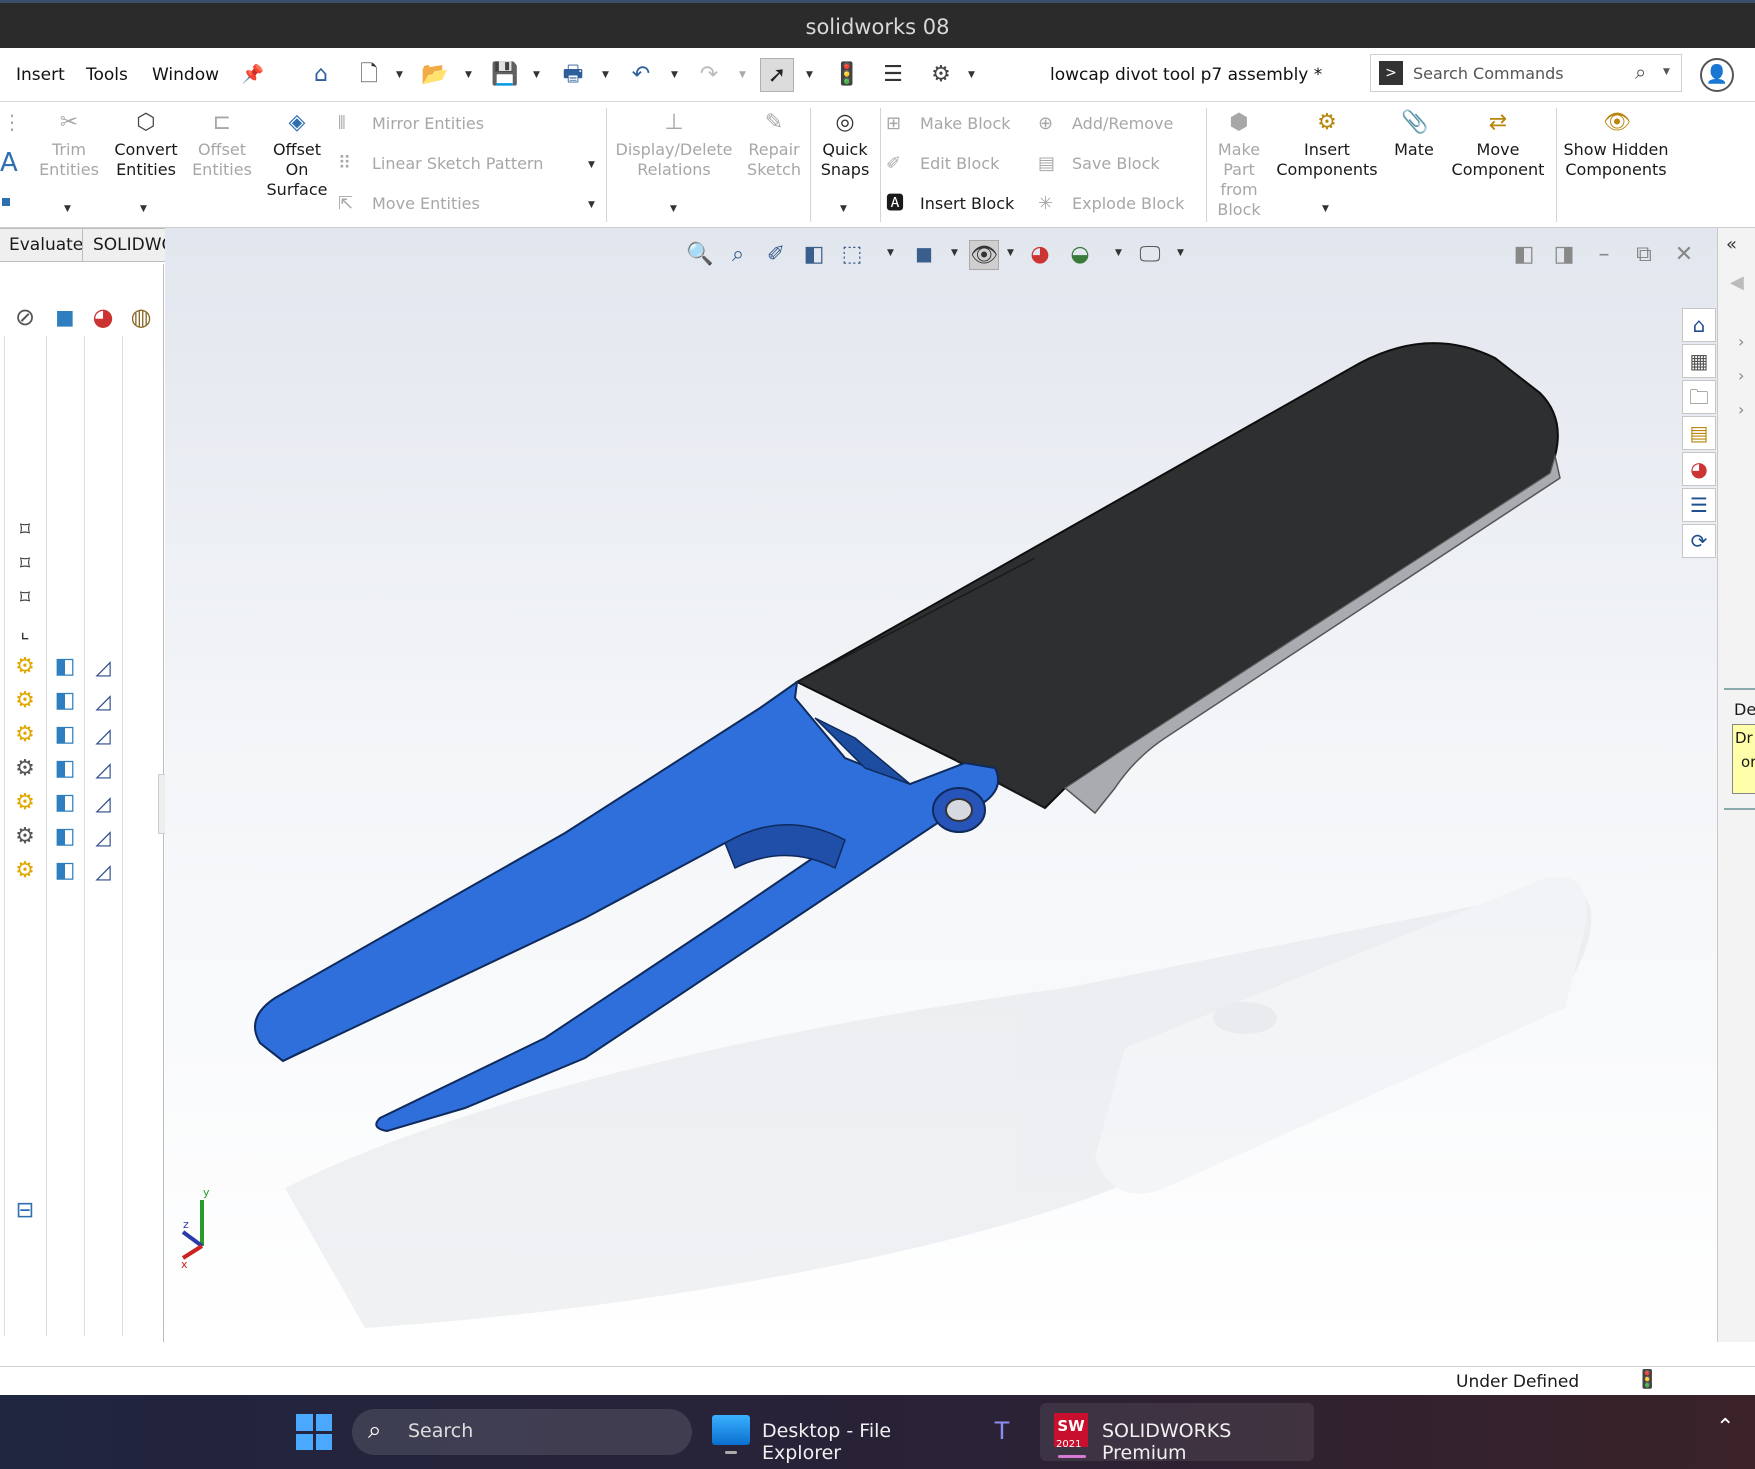  Describe the element at coordinates (1002, 1431) in the screenshot. I see `teams-icon: T` at that location.